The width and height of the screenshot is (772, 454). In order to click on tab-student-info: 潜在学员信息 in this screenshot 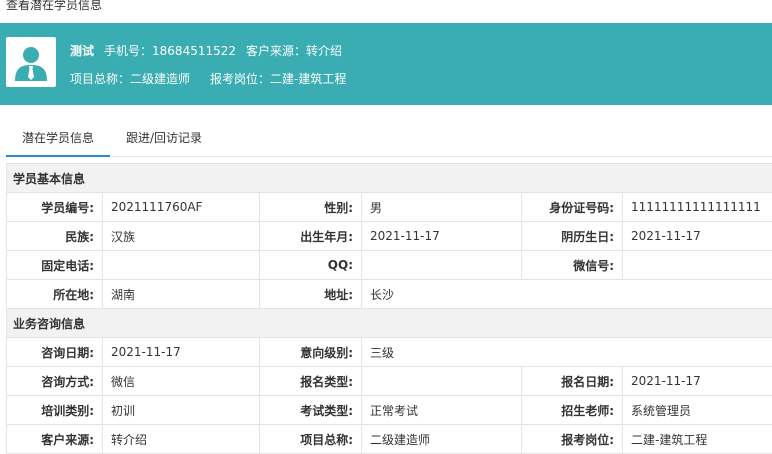, I will do `click(58, 139)`.